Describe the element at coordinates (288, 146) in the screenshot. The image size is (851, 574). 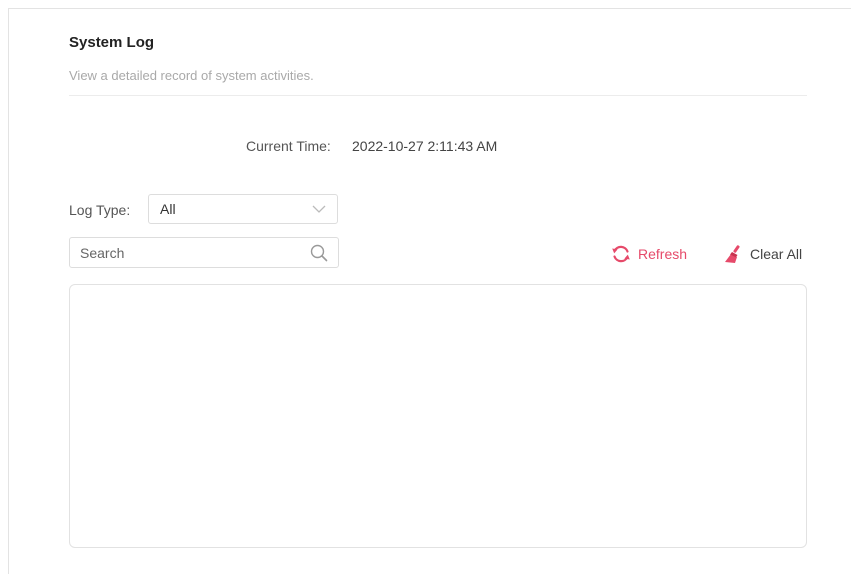
I see `current-time-label: Current Time:` at that location.